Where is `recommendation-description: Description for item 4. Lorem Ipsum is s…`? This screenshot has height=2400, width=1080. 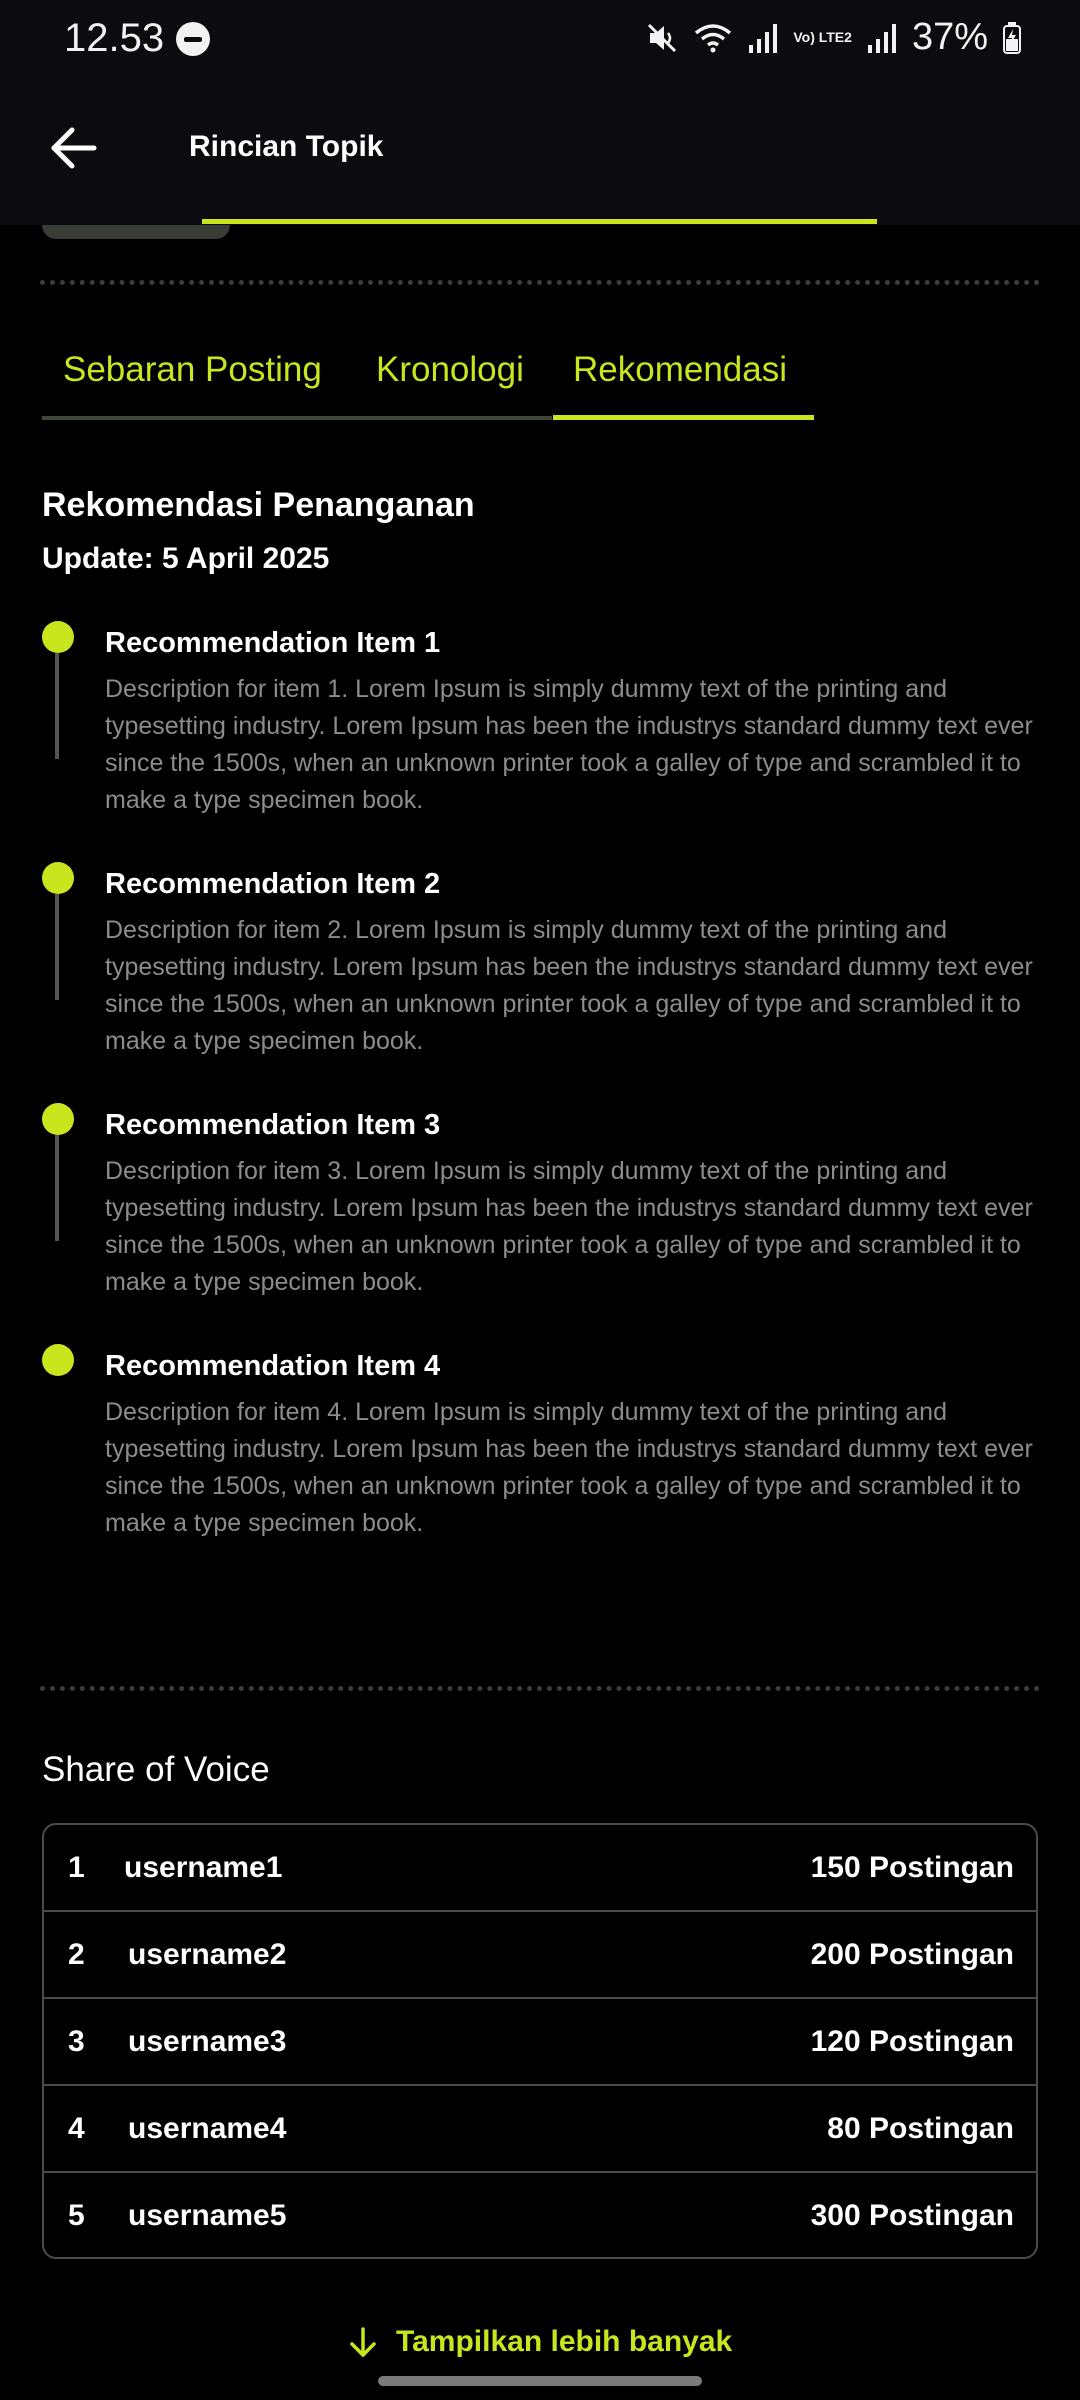
recommendation-description: Description for item 4. Lorem Ipsum is s… is located at coordinates (569, 1467).